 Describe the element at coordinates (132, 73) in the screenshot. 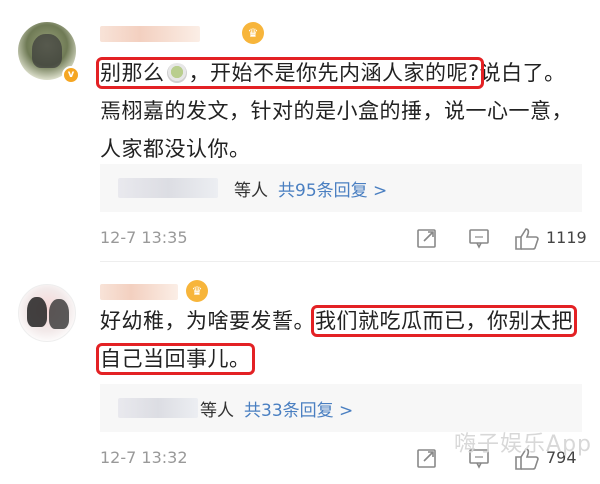

I see `comment-text-highlight: 别那么` at that location.